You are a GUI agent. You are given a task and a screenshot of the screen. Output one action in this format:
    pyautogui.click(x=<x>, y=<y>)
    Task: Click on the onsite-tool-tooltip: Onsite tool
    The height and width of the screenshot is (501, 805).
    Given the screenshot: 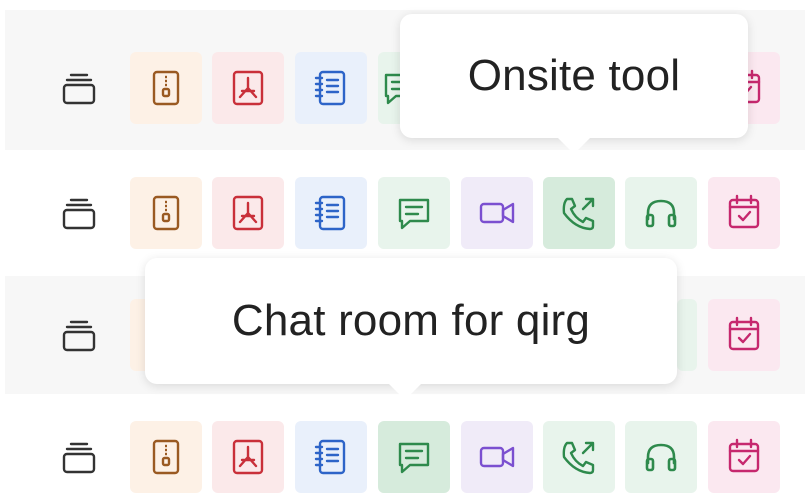 What is the action you would take?
    pyautogui.click(x=574, y=84)
    